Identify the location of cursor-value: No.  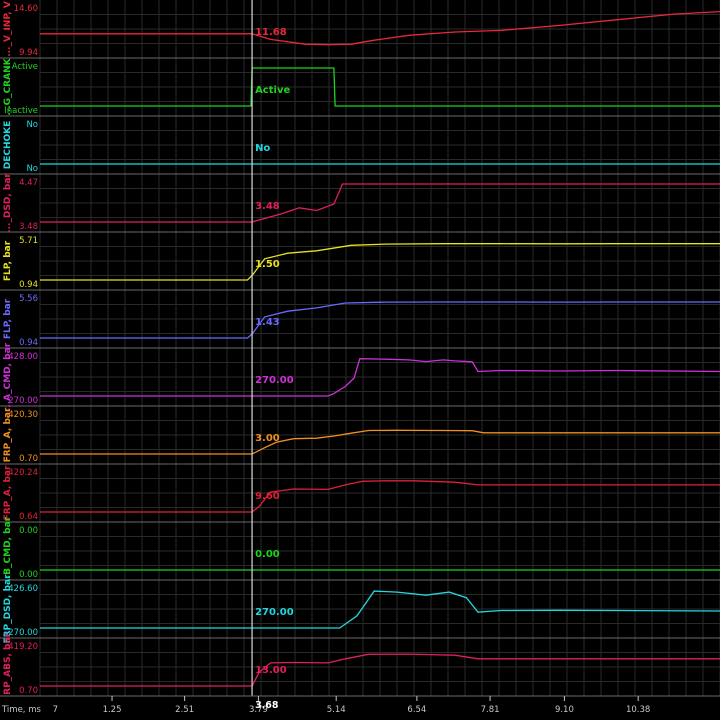
(262, 148).